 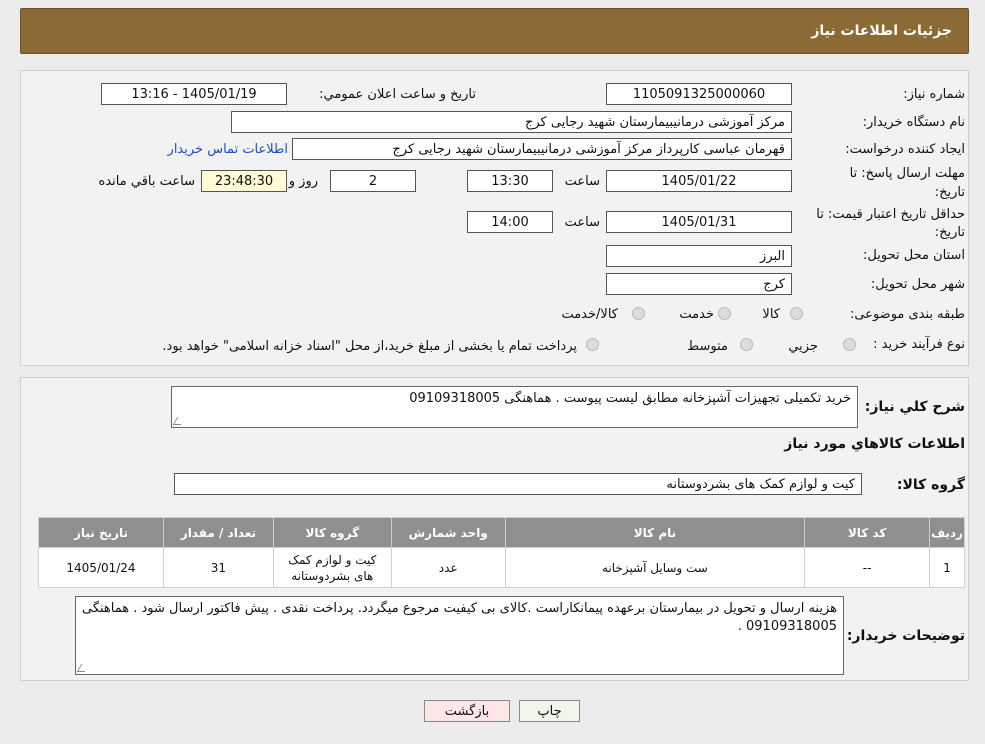 What do you see at coordinates (397, 94) in the screenshot?
I see `announce-label: تاریخ و ساعت اعلان عمومي:` at bounding box center [397, 94].